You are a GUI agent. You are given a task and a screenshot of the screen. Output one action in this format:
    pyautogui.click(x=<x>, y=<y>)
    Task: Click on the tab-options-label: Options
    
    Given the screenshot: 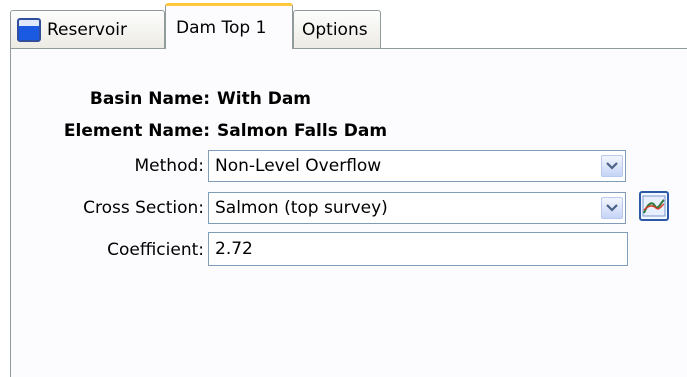 What is the action you would take?
    pyautogui.click(x=335, y=29)
    